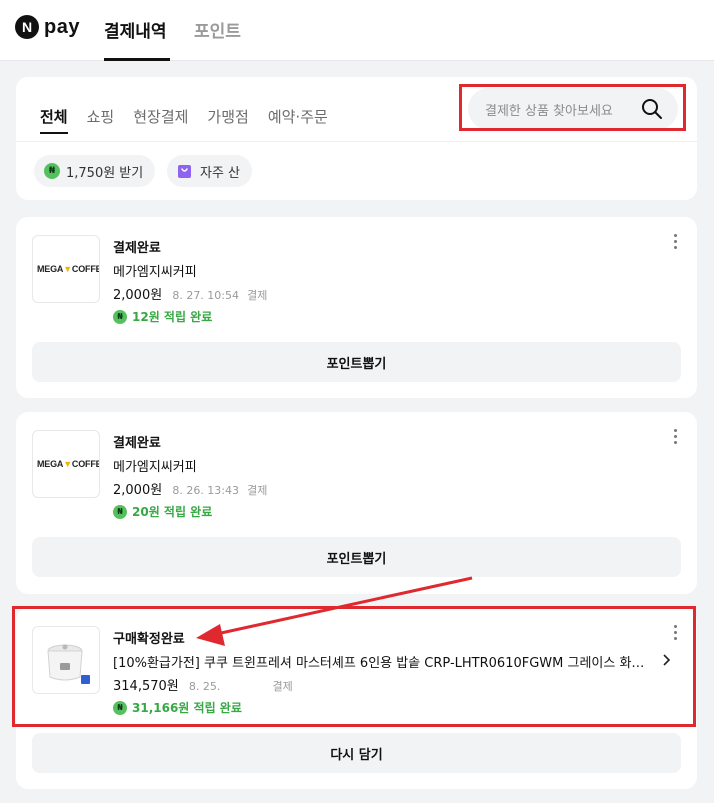 This screenshot has width=714, height=803. What do you see at coordinates (184, 171) in the screenshot?
I see `shopping-bag-icon` at bounding box center [184, 171].